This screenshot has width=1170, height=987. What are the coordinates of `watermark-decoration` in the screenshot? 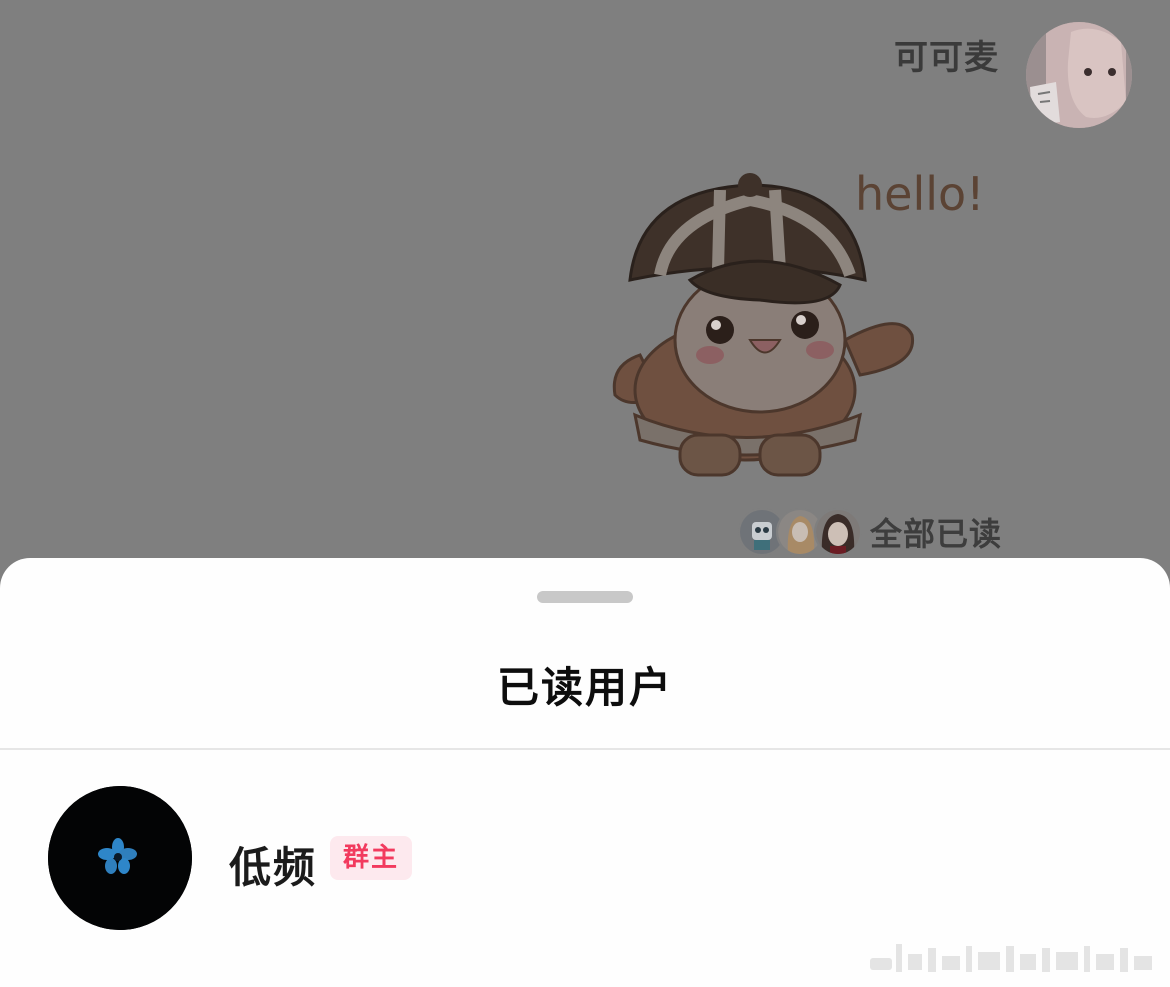 It's located at (1013, 957).